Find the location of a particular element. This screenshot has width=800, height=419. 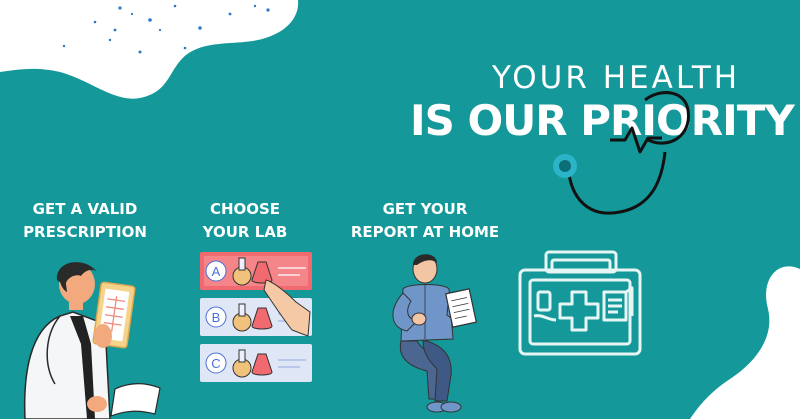

step-3-line1: GET YOUR is located at coordinates (425, 209).